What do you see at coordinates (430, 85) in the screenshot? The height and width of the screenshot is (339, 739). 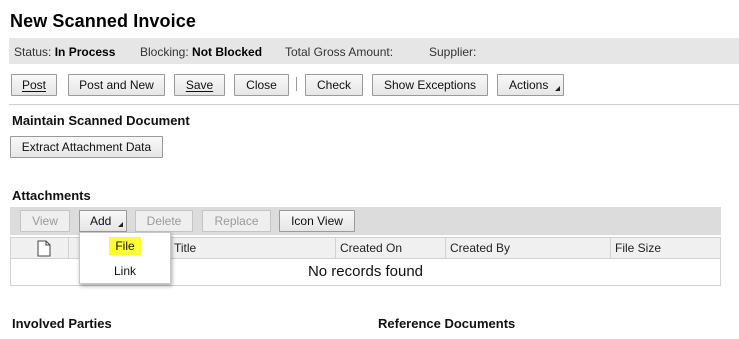 I see `show-exceptions-button: Show Exceptions` at bounding box center [430, 85].